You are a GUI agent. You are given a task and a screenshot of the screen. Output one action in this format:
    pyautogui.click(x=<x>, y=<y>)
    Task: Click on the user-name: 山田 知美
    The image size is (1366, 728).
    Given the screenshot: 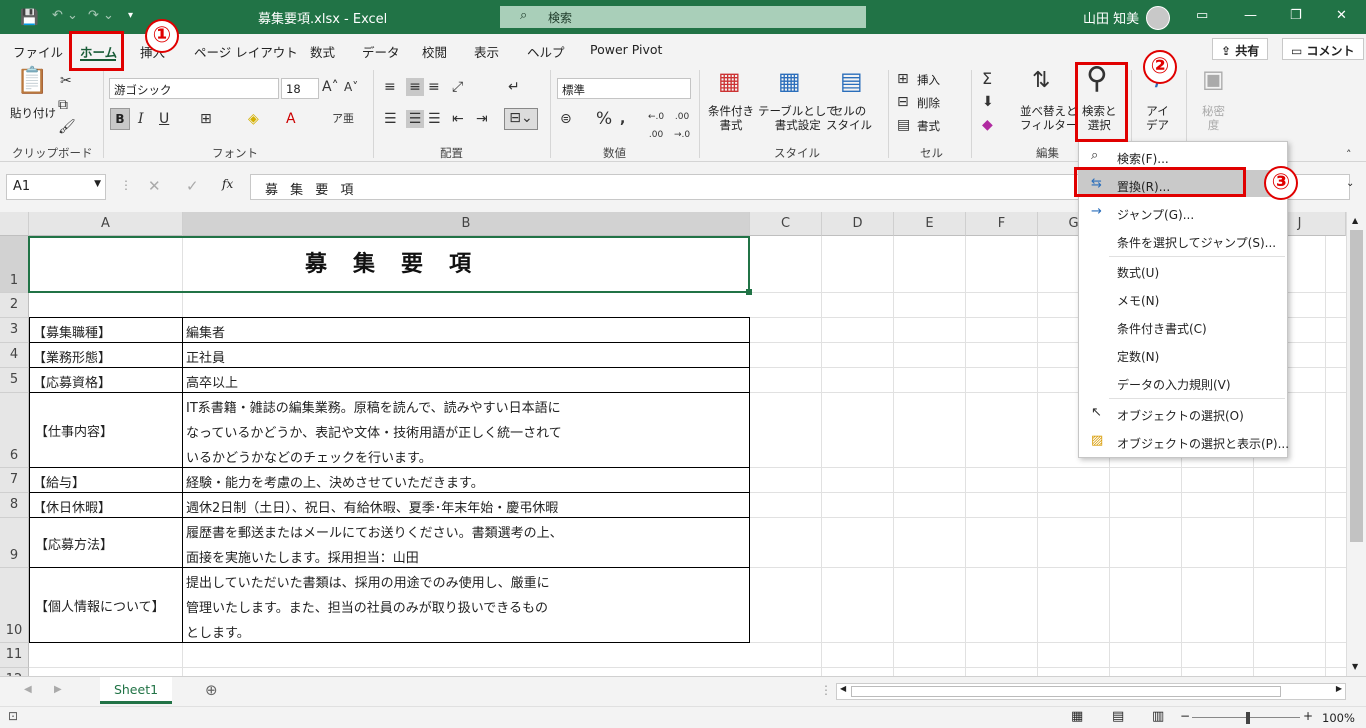 What is the action you would take?
    pyautogui.click(x=1111, y=17)
    